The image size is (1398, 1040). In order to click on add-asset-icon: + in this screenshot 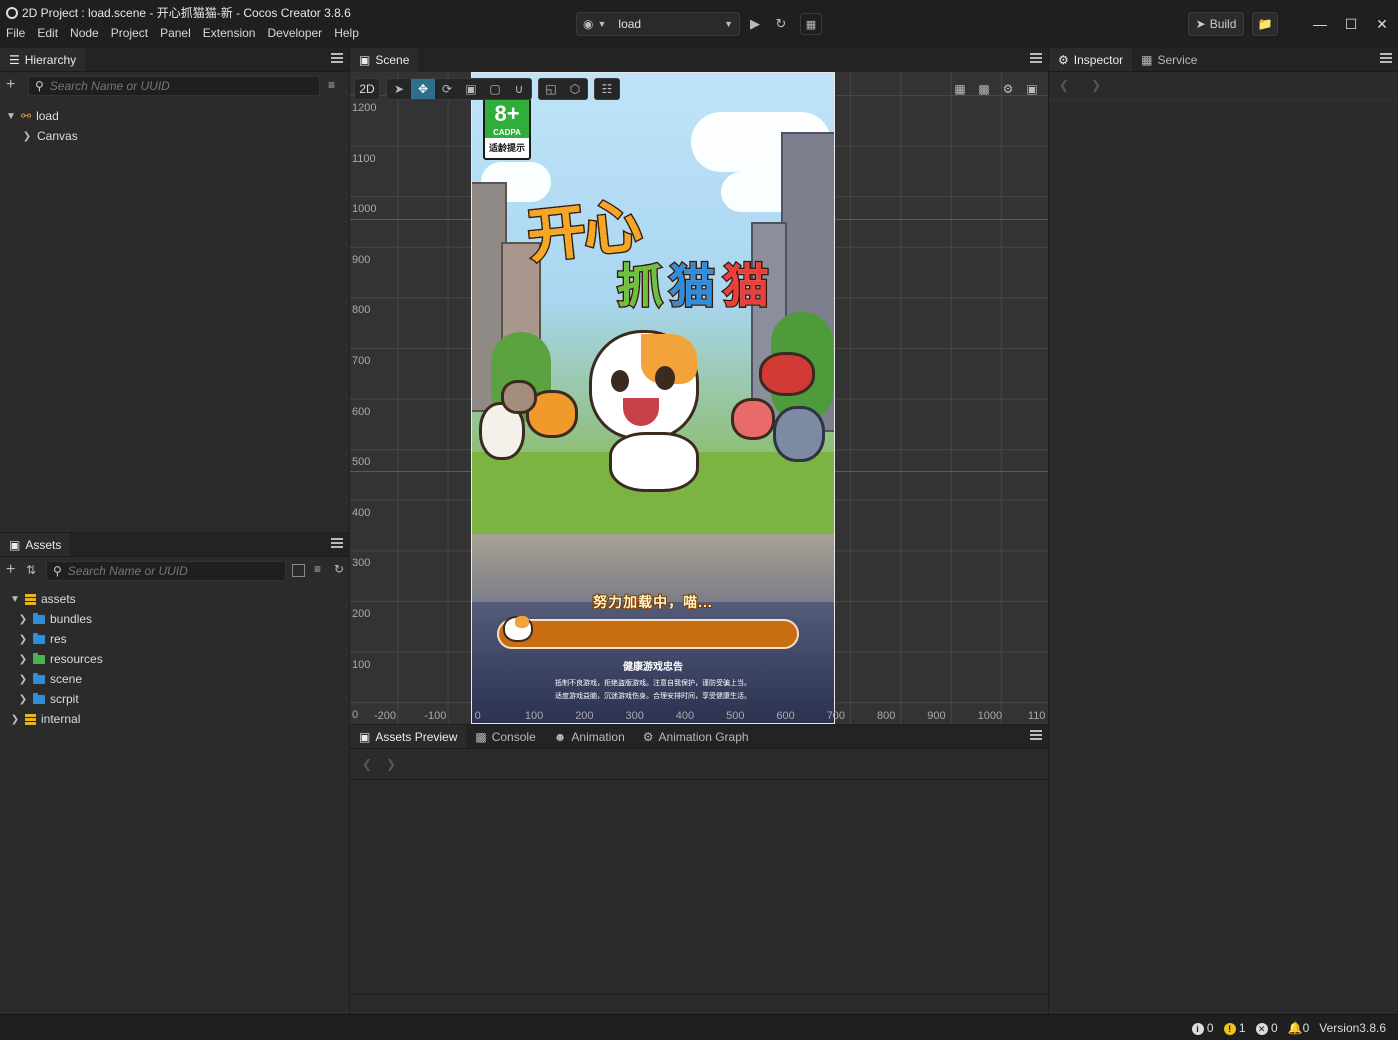, I will do `click(10, 570)`.